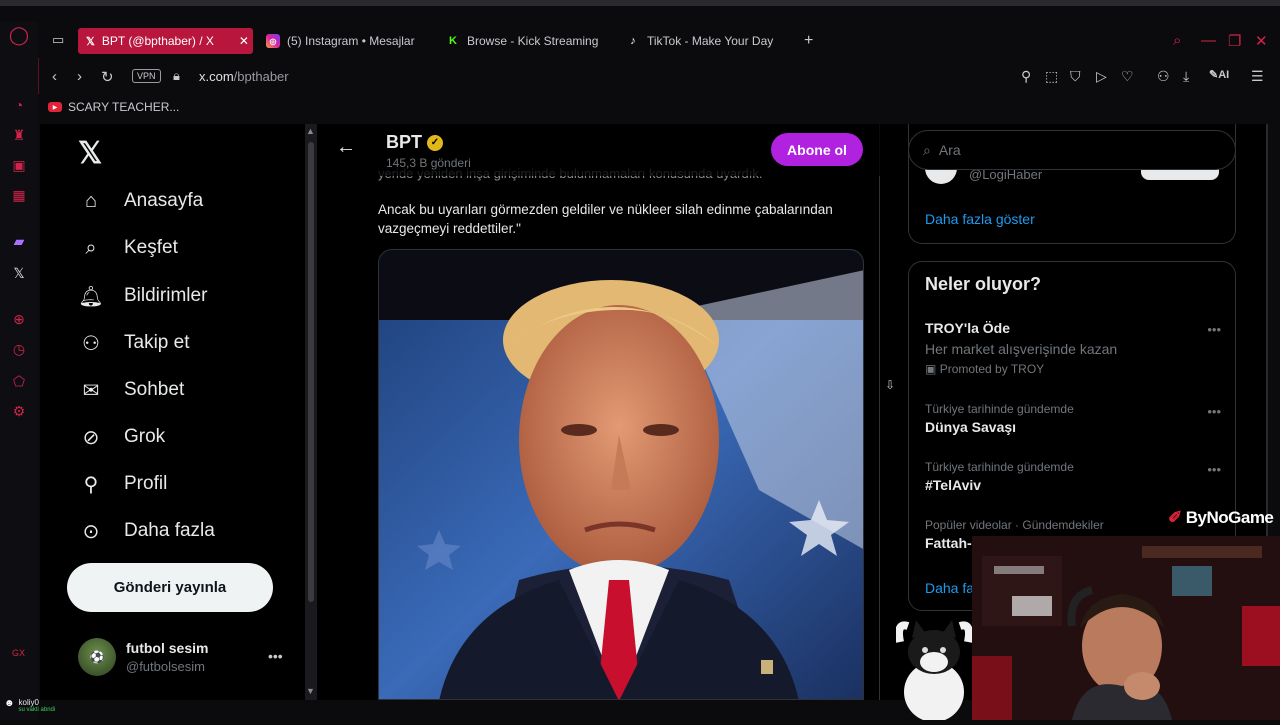 The width and height of the screenshot is (1280, 725). Describe the element at coordinates (310, 691) in the screenshot. I see `scroll-down-icon: ▼` at that location.